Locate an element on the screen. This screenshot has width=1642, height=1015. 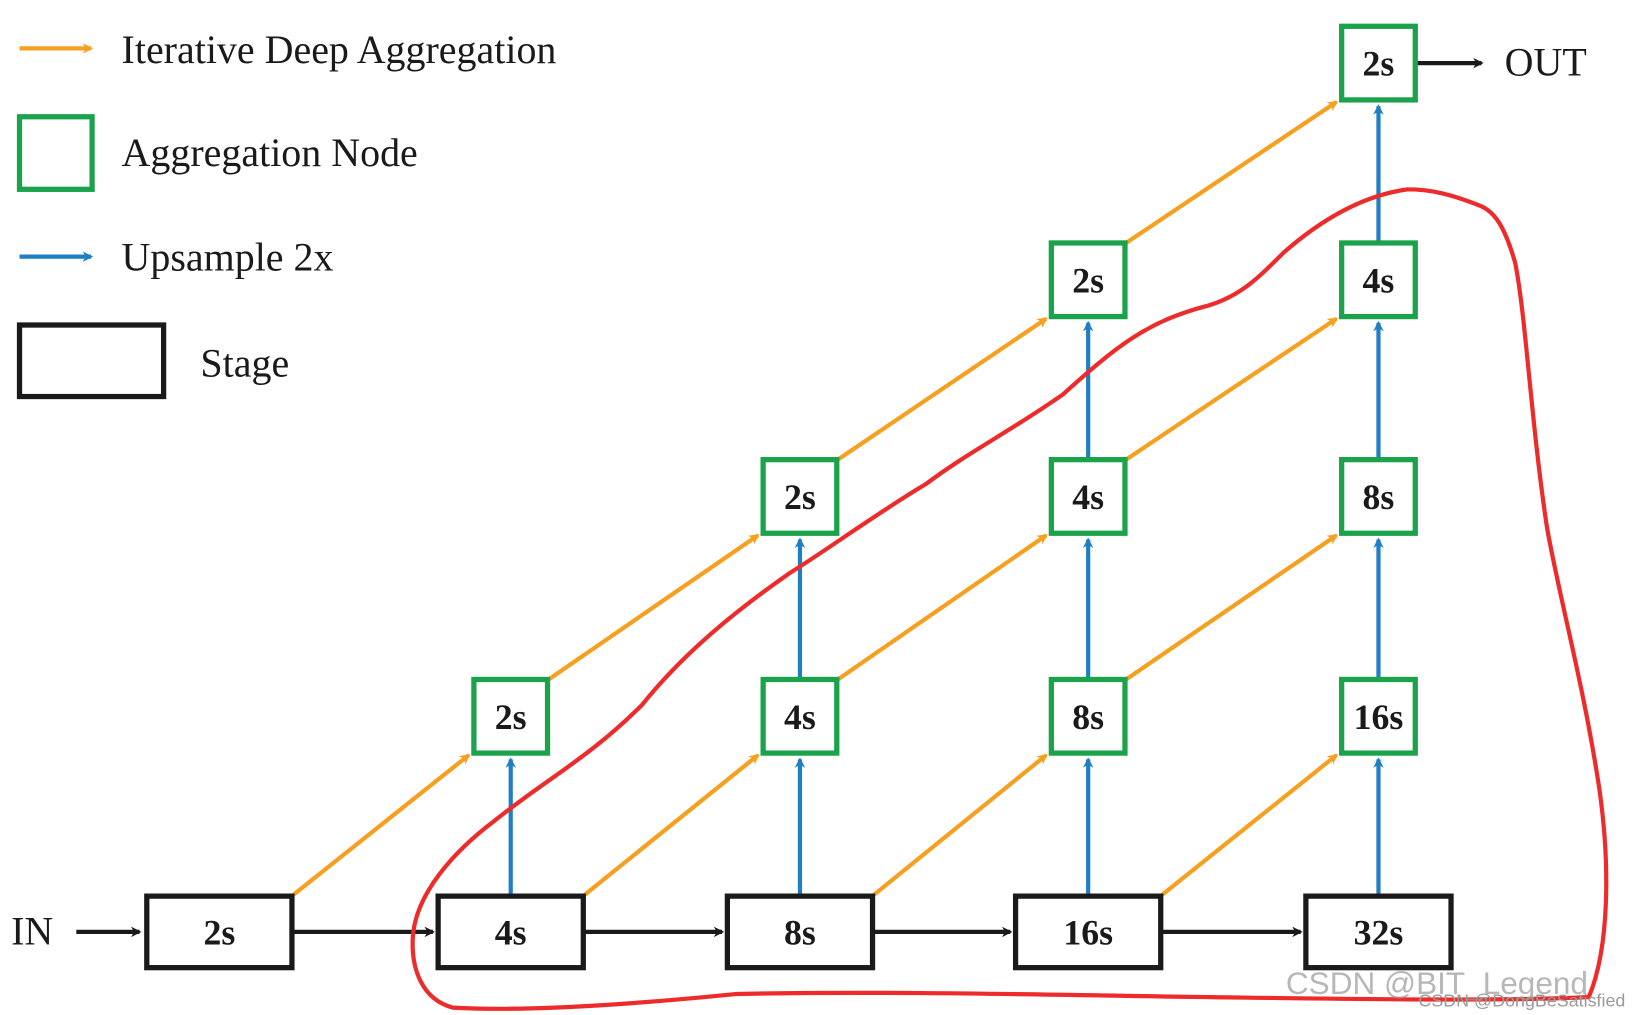
stage-label: 4s is located at coordinates (511, 933).